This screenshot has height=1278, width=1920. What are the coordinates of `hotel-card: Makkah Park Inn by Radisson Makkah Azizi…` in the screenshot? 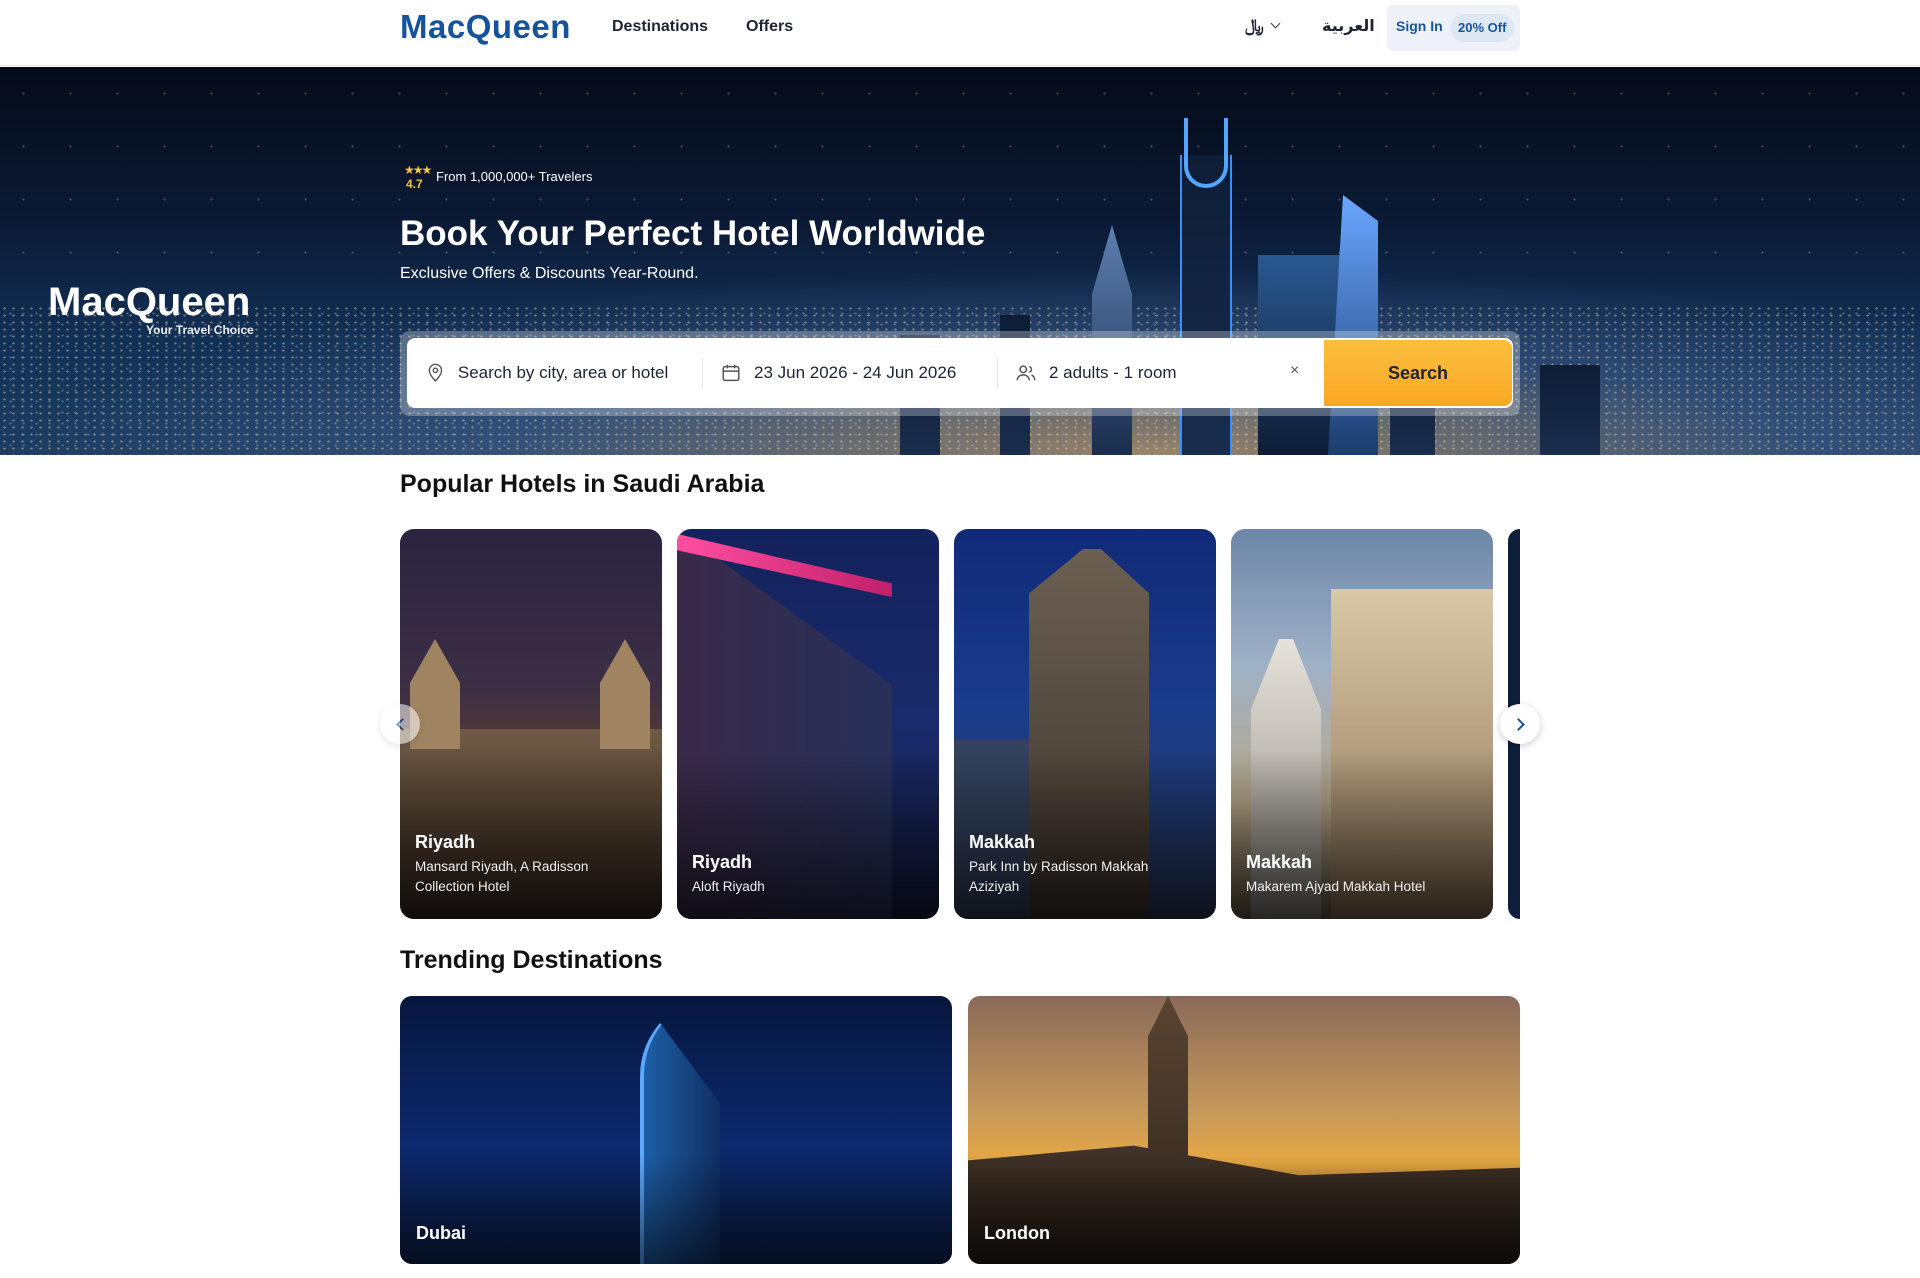 It's located at (1085, 724).